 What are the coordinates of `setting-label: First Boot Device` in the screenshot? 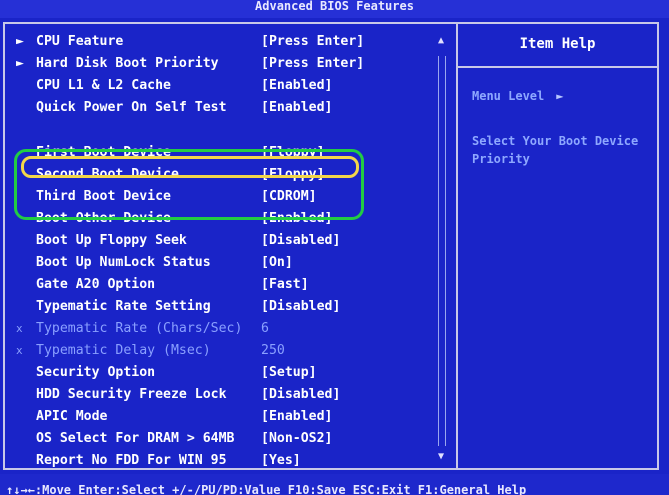 It's located at (103, 152).